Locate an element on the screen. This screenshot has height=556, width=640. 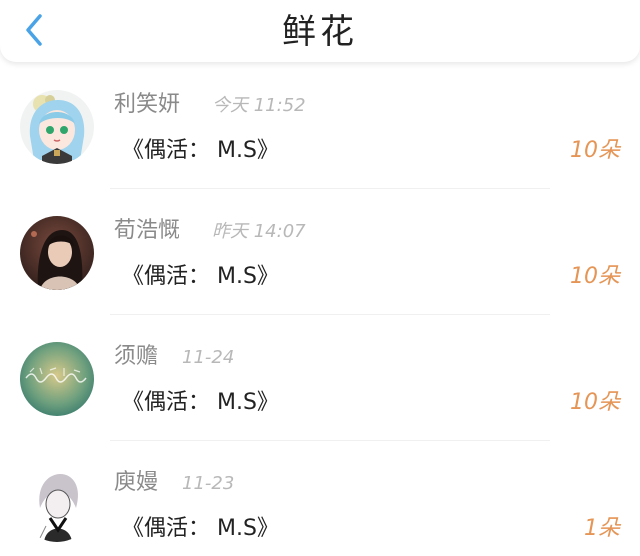
send-time: 11-23 is located at coordinates (208, 483).